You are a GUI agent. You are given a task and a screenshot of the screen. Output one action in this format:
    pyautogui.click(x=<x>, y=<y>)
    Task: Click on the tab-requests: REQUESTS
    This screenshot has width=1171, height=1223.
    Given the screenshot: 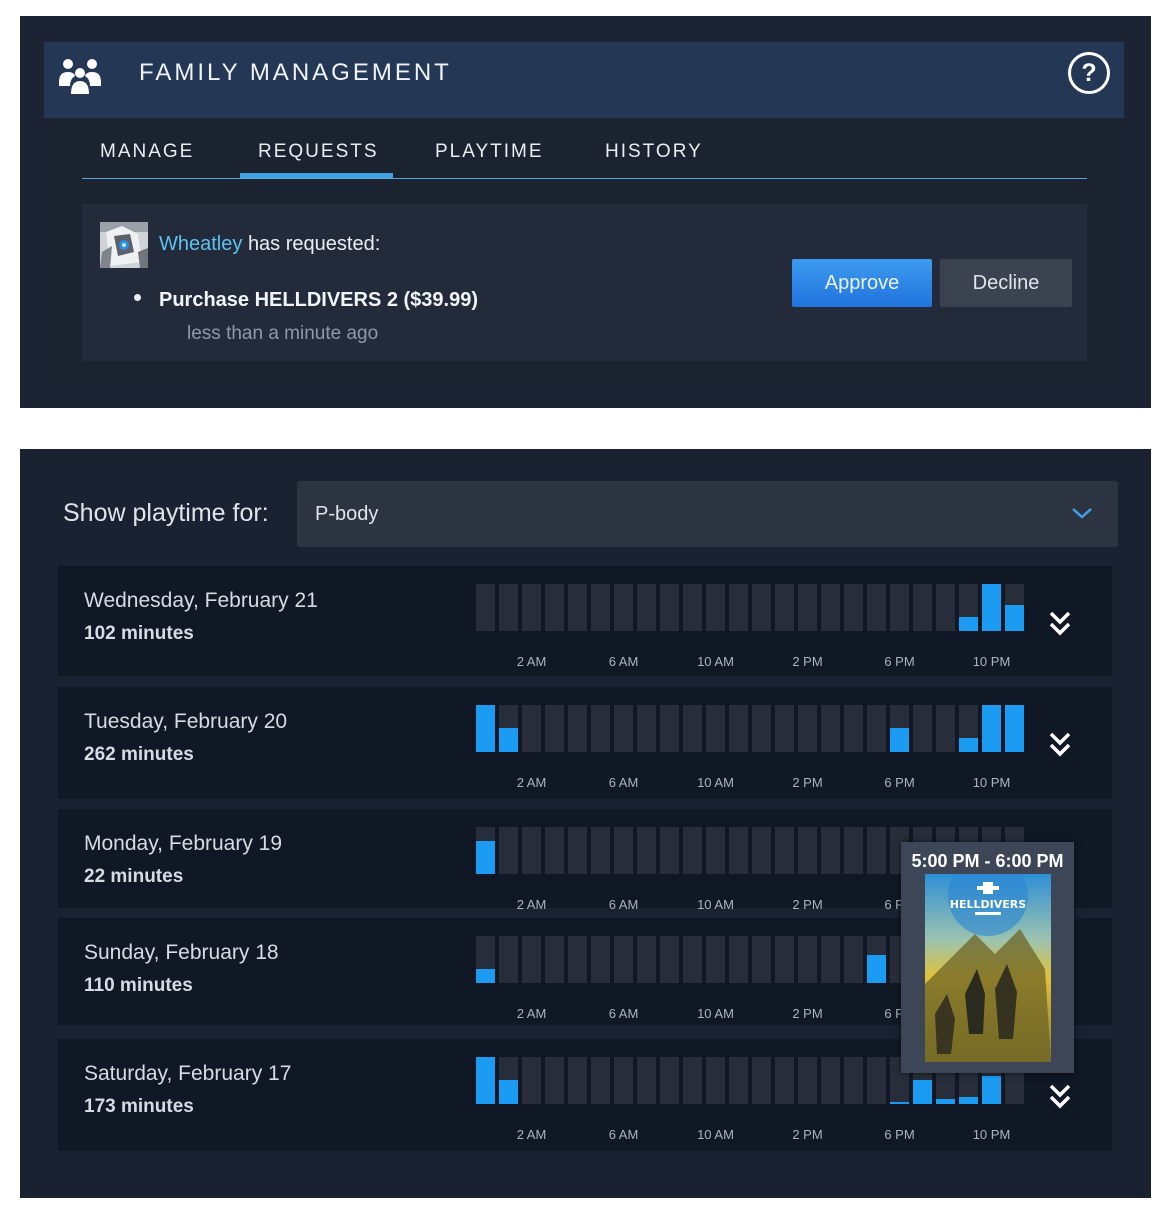 What is the action you would take?
    pyautogui.click(x=318, y=152)
    